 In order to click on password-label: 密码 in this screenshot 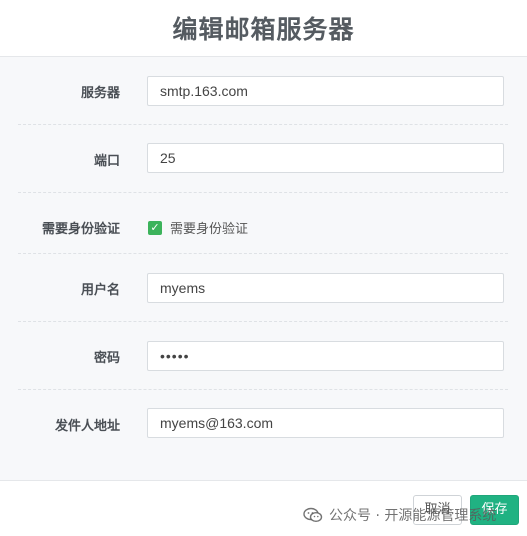, I will do `click(106, 358)`.